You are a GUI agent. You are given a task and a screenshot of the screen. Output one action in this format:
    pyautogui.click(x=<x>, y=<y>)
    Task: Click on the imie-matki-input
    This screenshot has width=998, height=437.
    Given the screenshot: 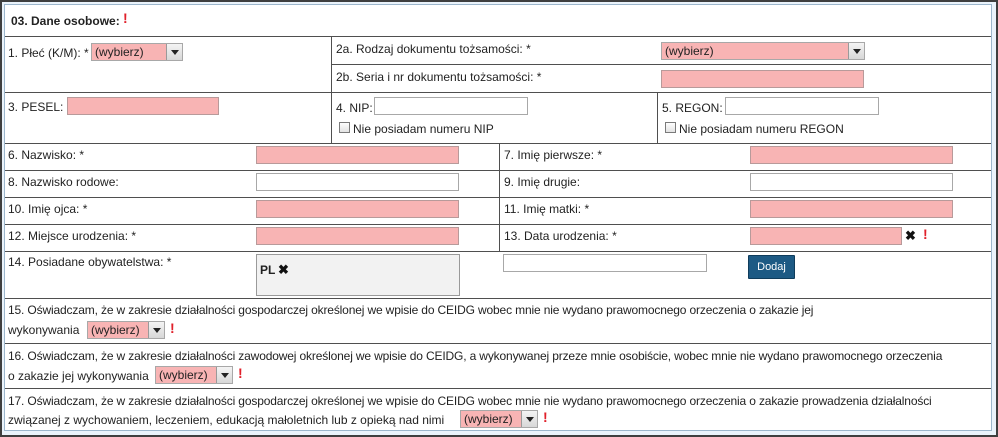 What is the action you would take?
    pyautogui.click(x=851, y=209)
    